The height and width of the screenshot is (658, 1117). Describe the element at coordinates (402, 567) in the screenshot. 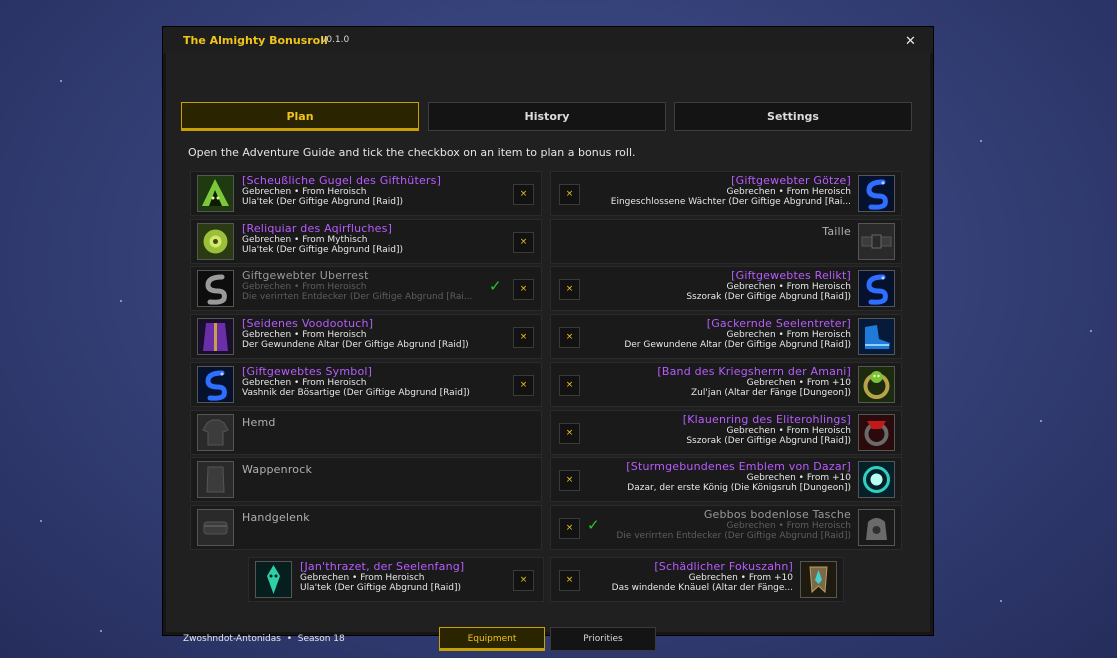

I see `item-name: [Jan'thrazet, der Seelenfang]` at that location.